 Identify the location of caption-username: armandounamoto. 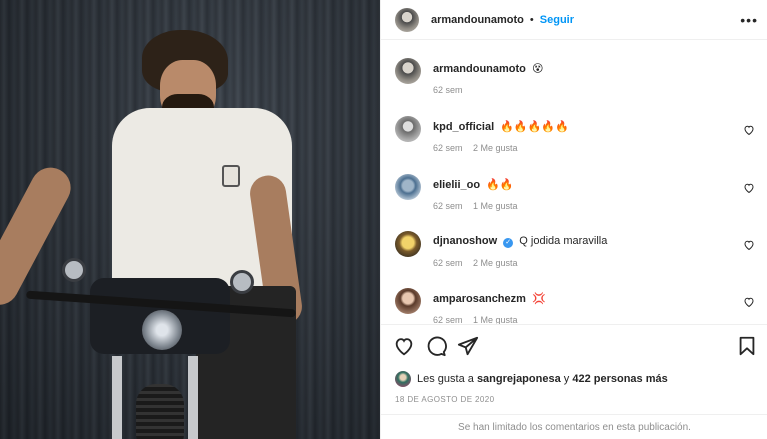
(479, 69).